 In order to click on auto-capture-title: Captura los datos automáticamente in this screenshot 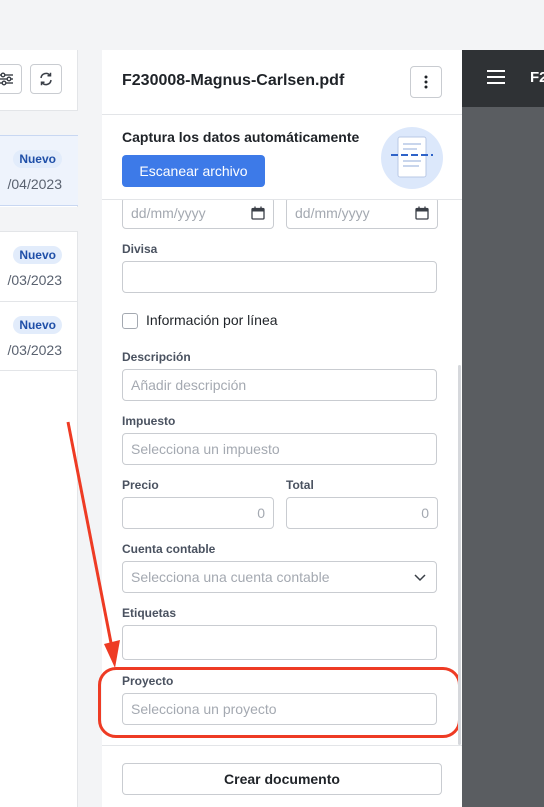, I will do `click(241, 137)`.